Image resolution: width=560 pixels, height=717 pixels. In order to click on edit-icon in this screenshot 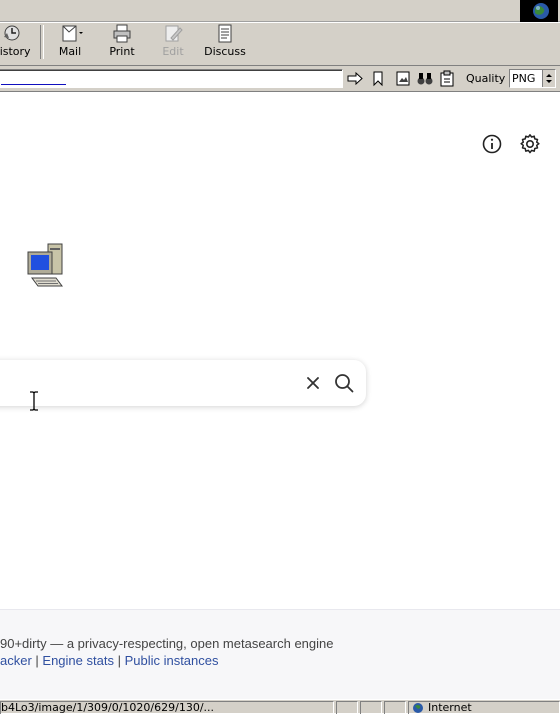, I will do `click(173, 33)`.